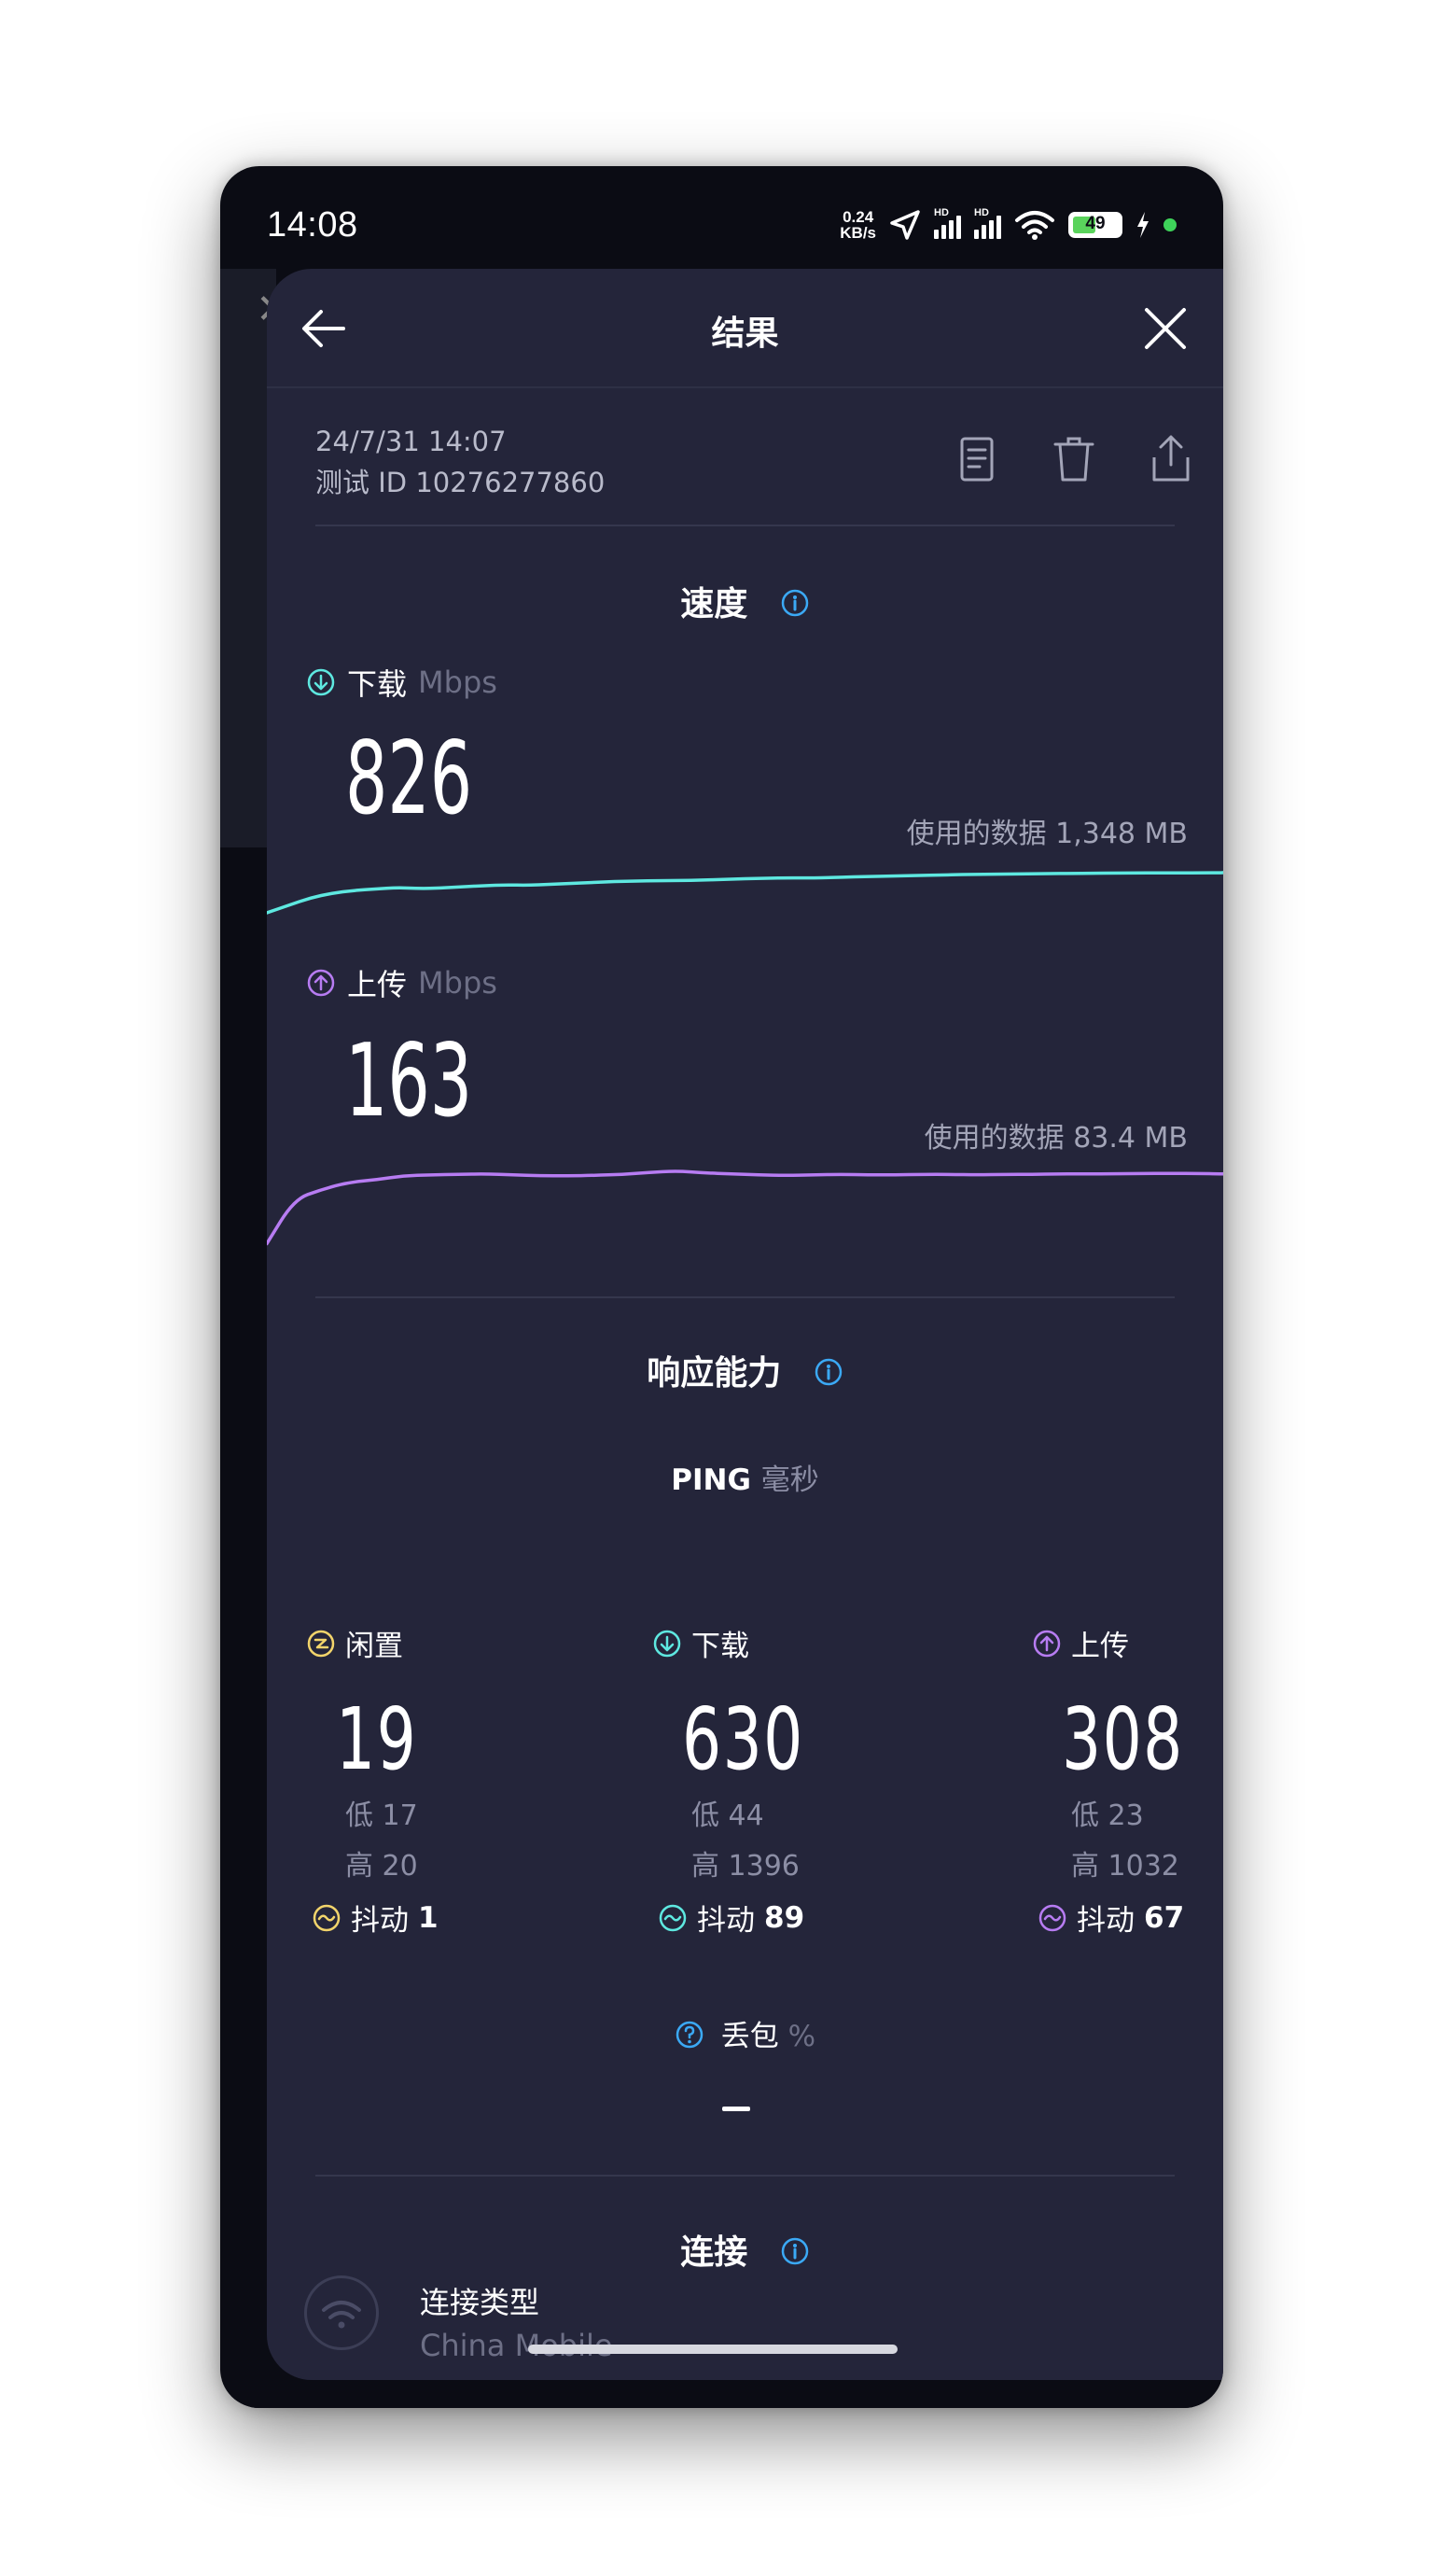  I want to click on packet-loss-heading: 丢包 %, so click(745, 2033).